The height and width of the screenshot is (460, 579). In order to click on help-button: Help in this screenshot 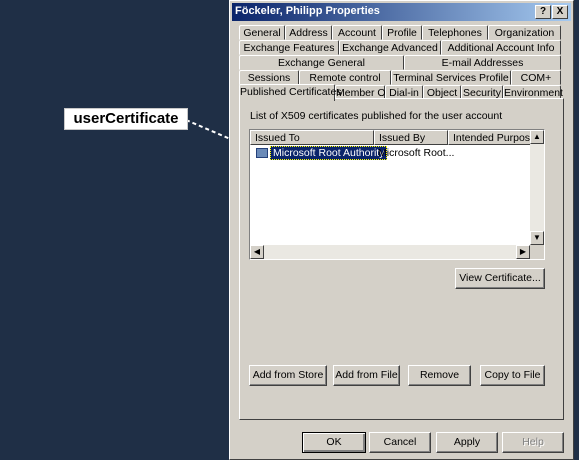, I will do `click(533, 442)`.